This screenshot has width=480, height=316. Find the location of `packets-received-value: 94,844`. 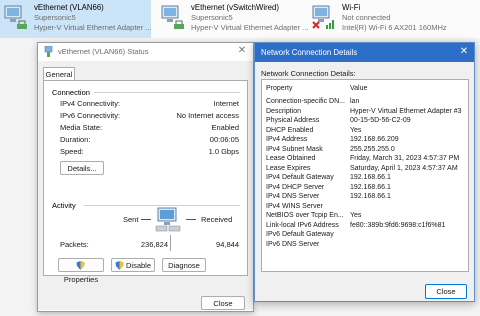

packets-received-value: 94,844 is located at coordinates (227, 244).